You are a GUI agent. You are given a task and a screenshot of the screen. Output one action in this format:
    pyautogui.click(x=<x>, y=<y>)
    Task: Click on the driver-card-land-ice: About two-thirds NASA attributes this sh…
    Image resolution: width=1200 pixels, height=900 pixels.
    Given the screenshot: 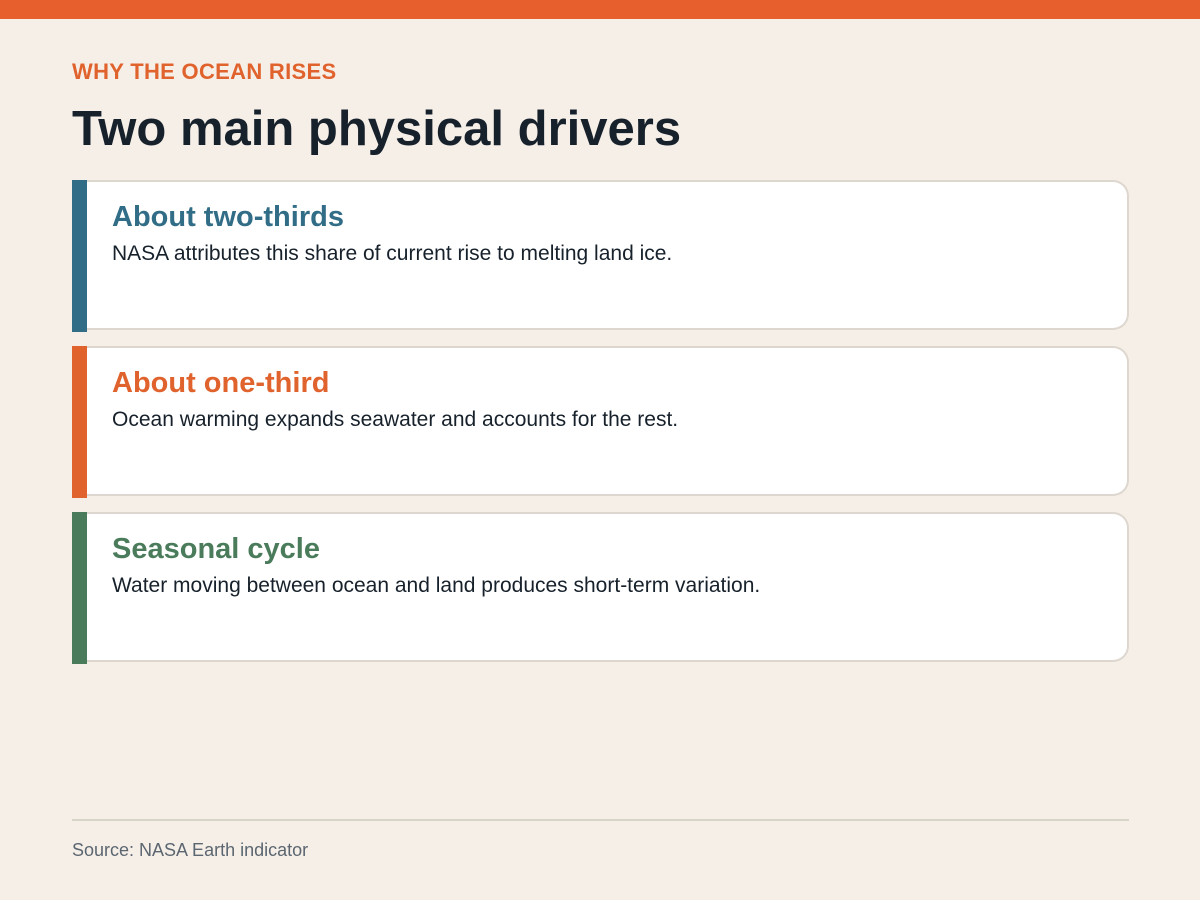 What is the action you would take?
    pyautogui.click(x=600, y=256)
    